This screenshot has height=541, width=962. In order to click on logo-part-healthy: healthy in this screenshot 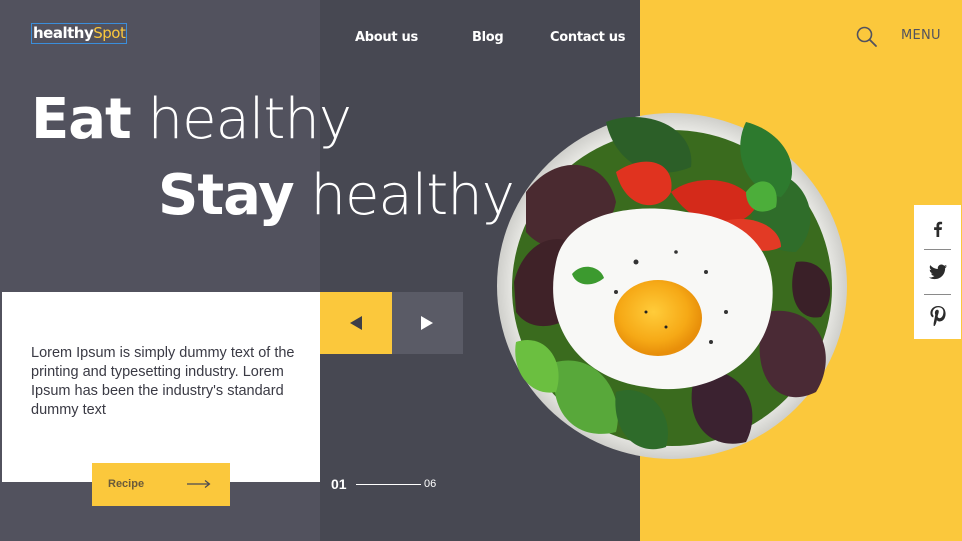, I will do `click(63, 33)`.